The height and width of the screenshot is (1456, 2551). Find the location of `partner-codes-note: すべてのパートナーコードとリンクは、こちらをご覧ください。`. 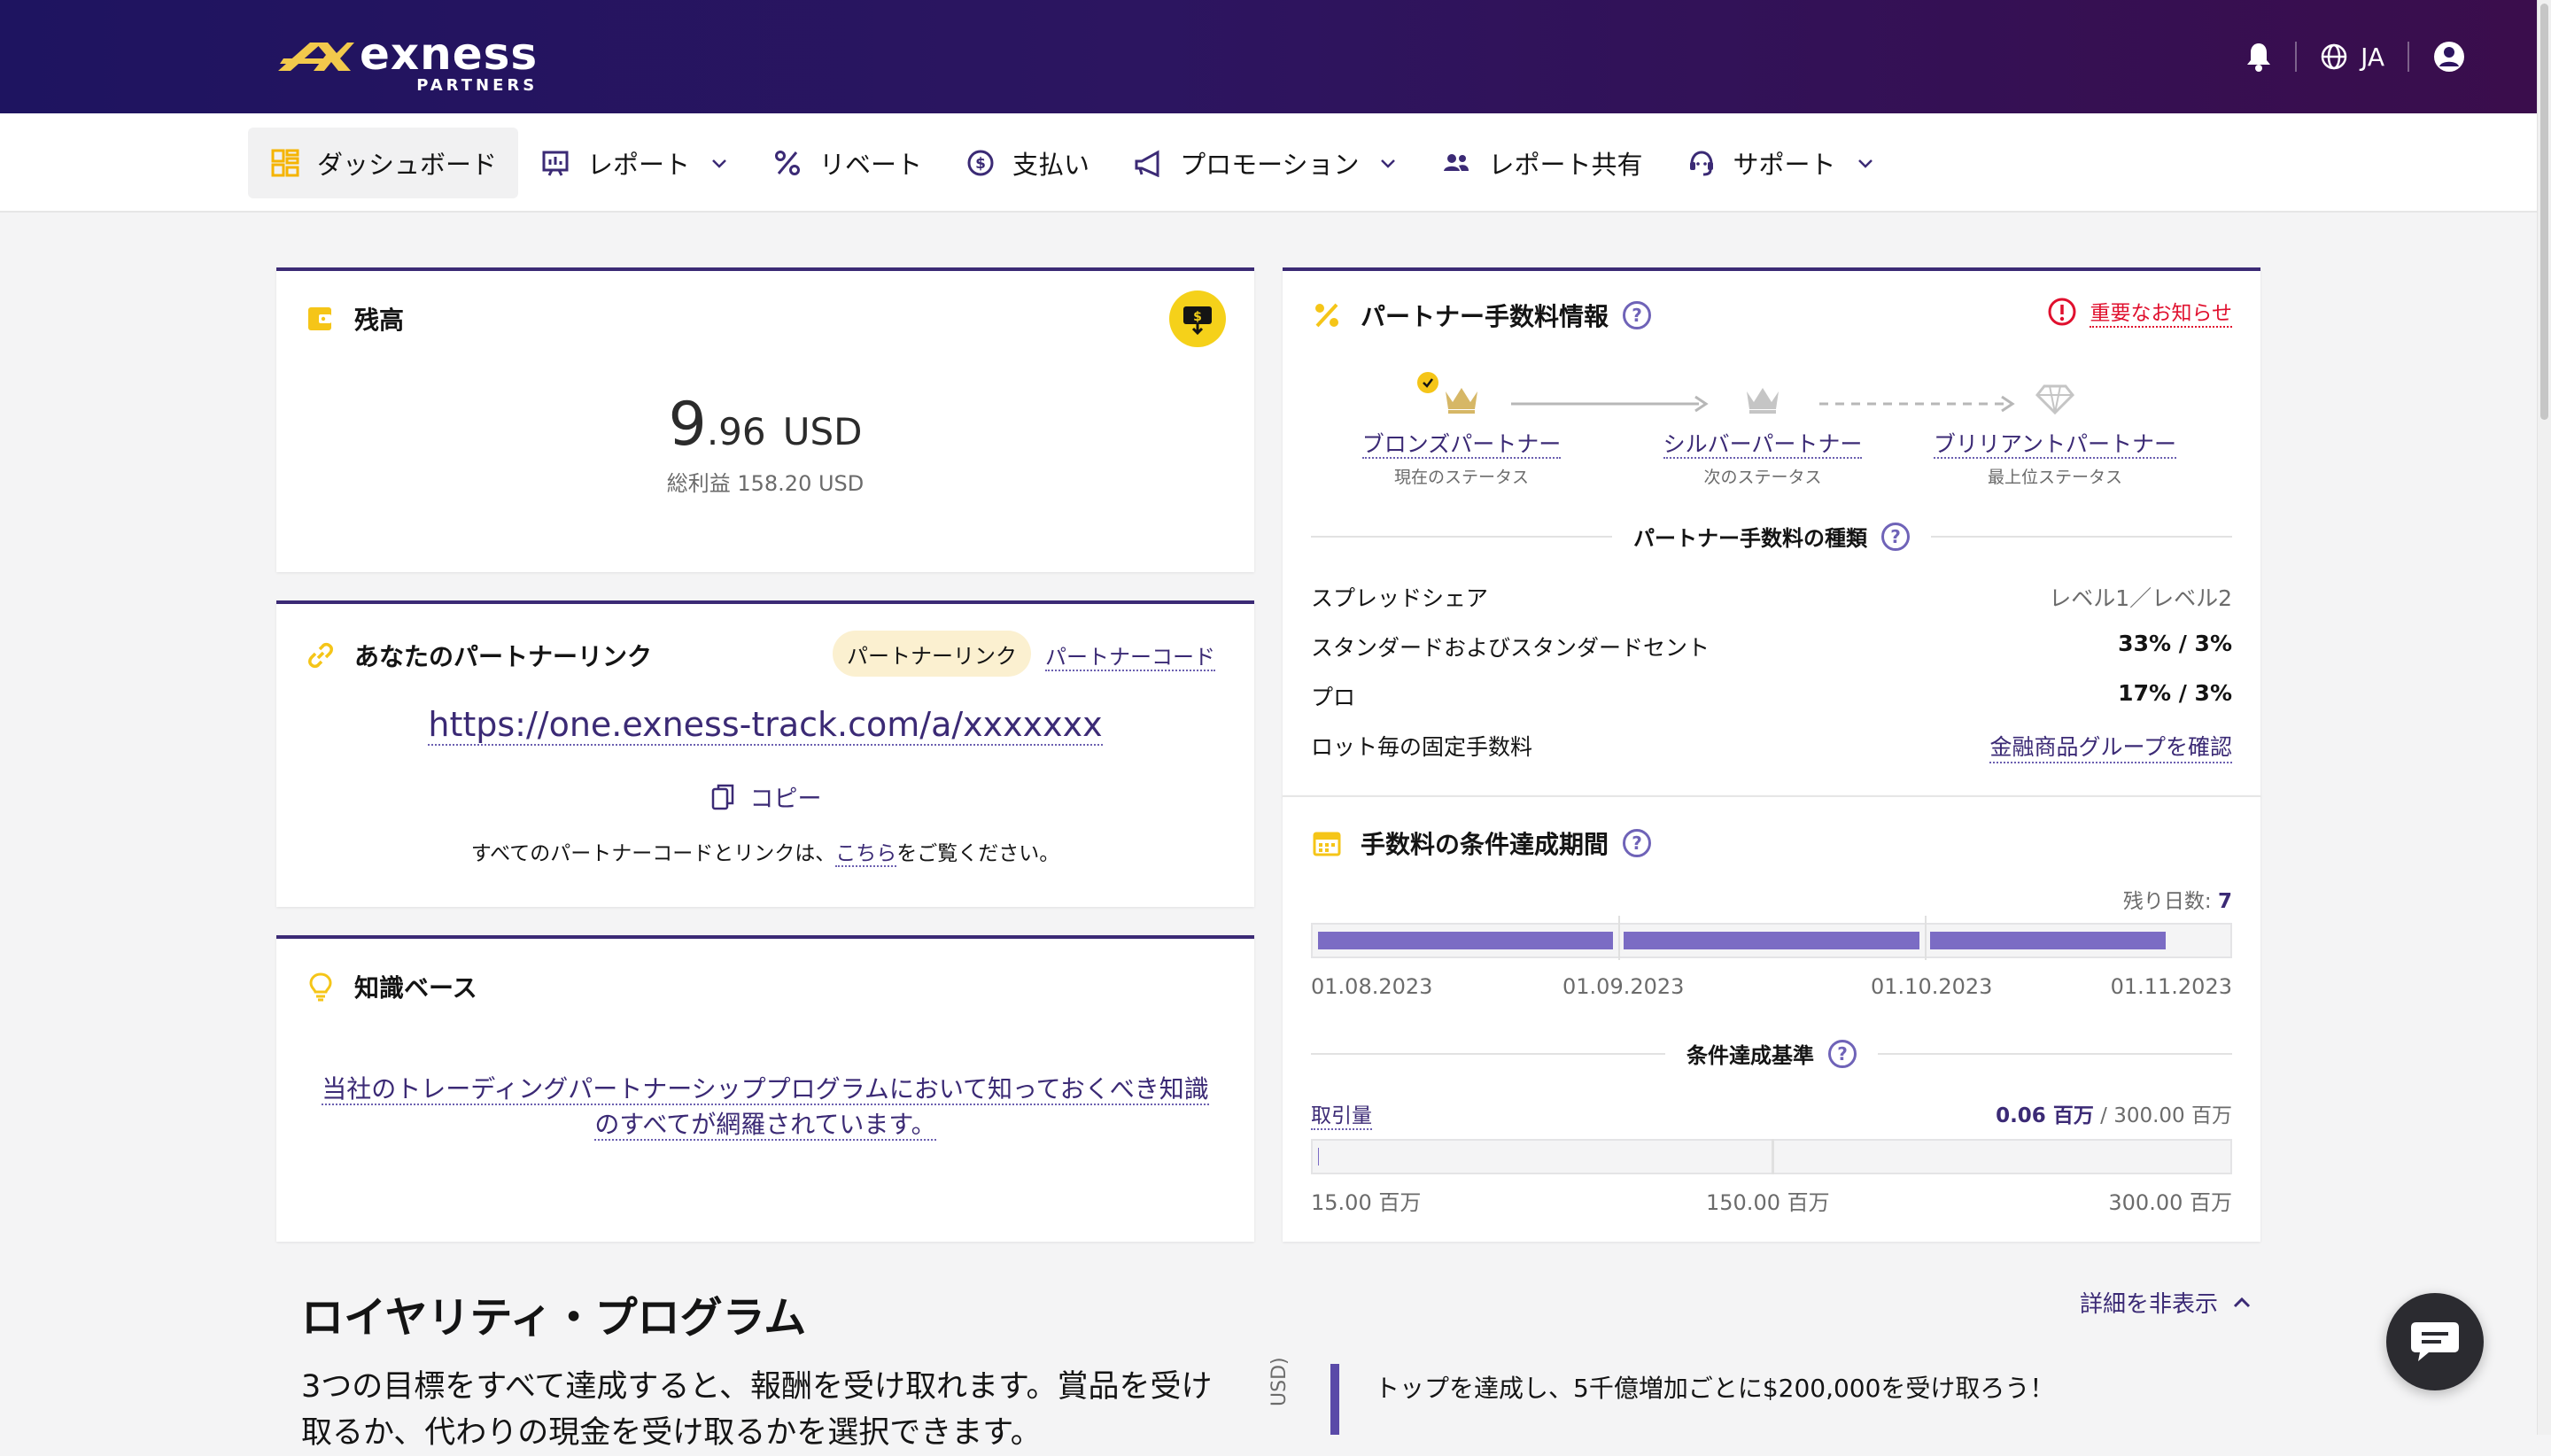

partner-codes-note: すべてのパートナーコードとリンクは、こちらをご覧ください。 is located at coordinates (765, 851).